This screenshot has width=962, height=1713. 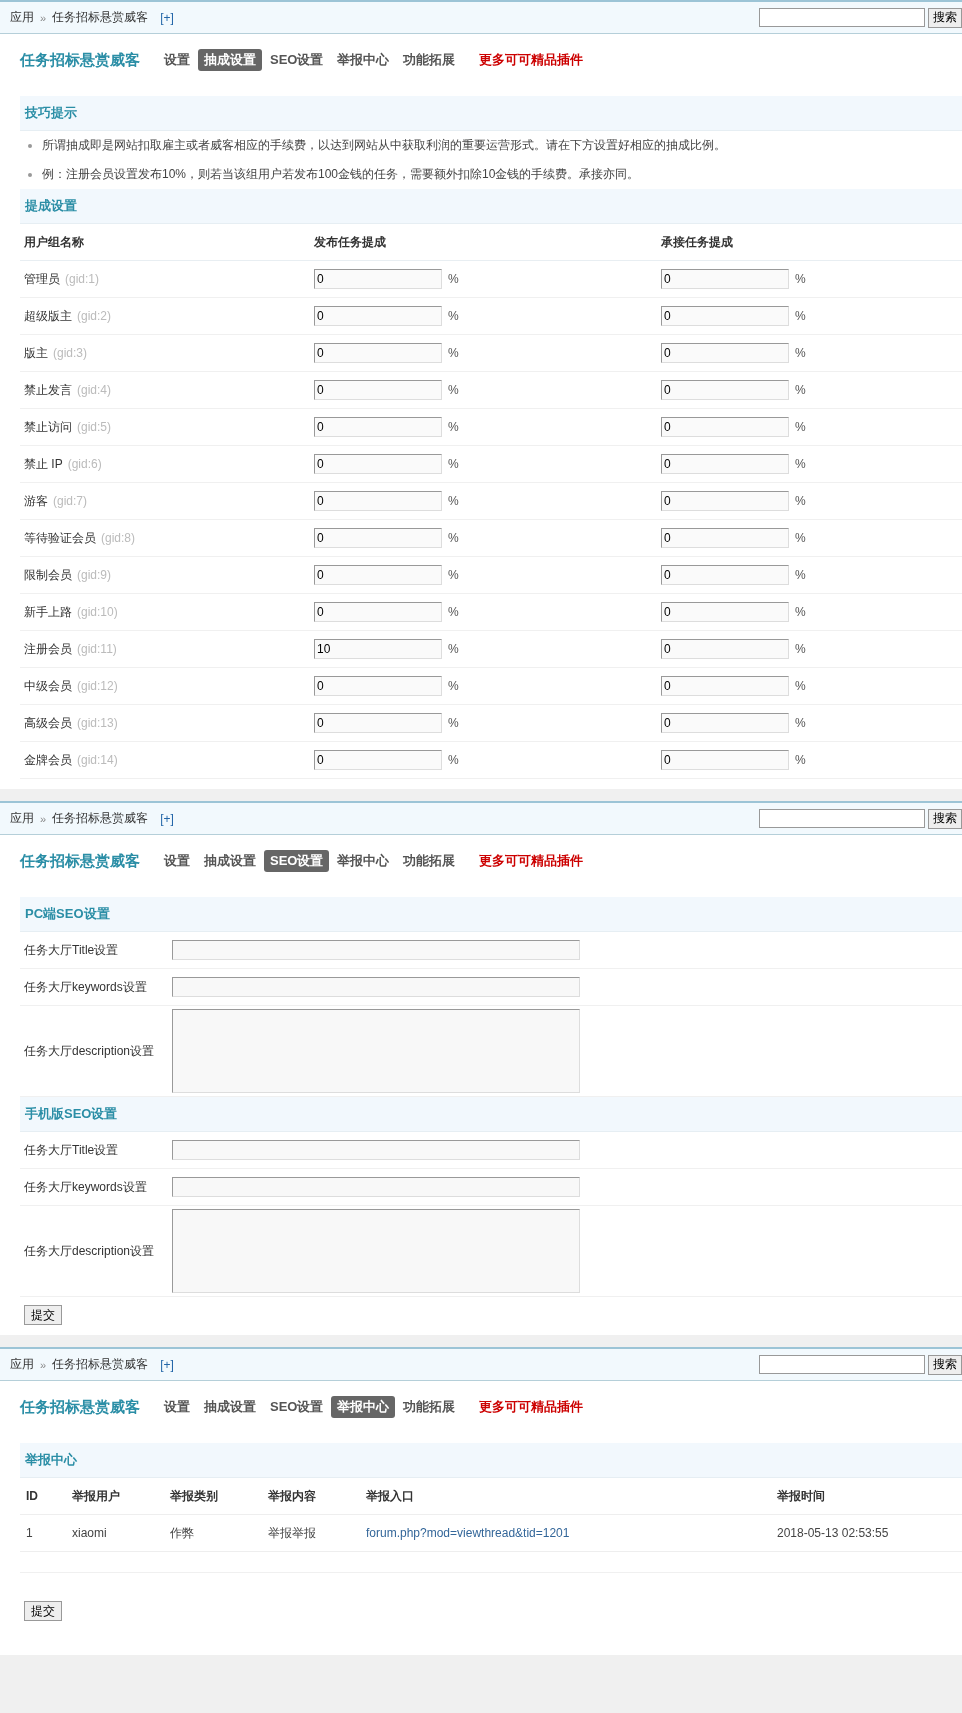 What do you see at coordinates (341, 174) in the screenshot?
I see `tip-text: 例：注册会员设置发布10%，则若当该组用户若发布100金钱的任务，需要额外扣除10金钱的手续费。承接亦同。` at bounding box center [341, 174].